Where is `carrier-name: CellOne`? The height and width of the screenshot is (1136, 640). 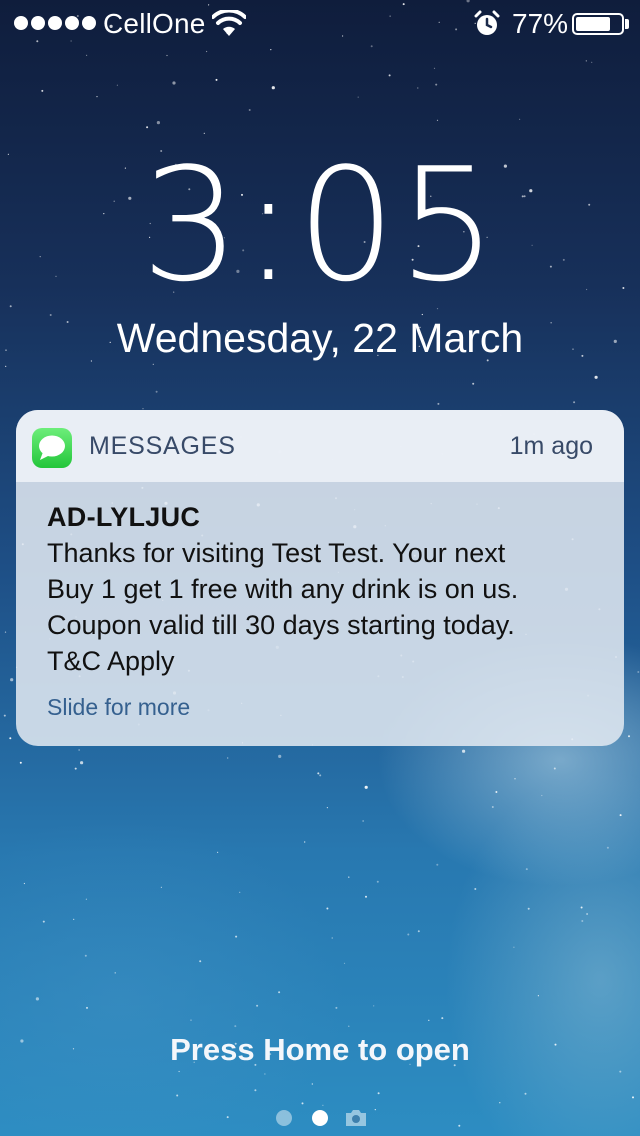
carrier-name: CellOne is located at coordinates (154, 23).